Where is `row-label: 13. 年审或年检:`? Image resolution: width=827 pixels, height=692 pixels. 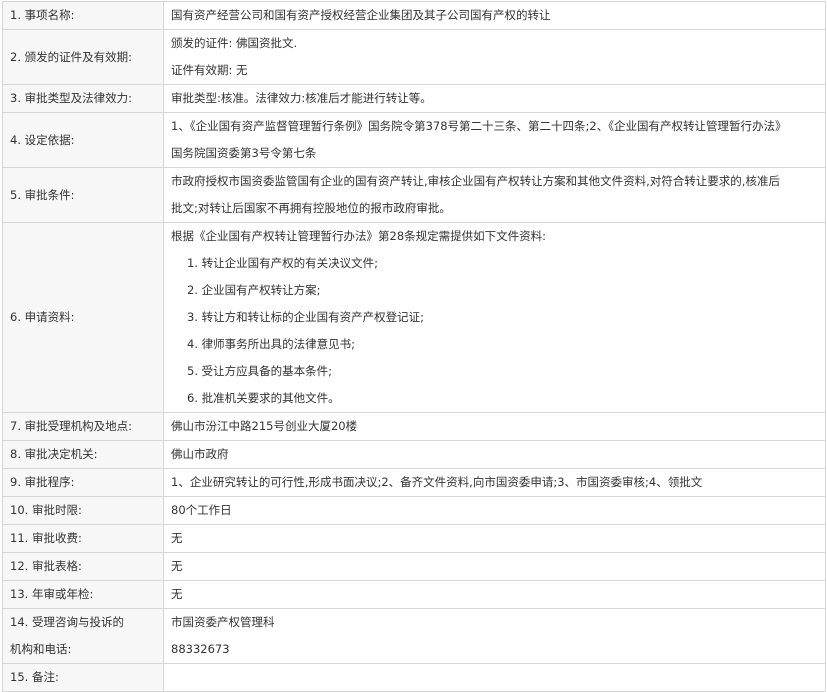
row-label: 13. 年审或年检: is located at coordinates (83, 594).